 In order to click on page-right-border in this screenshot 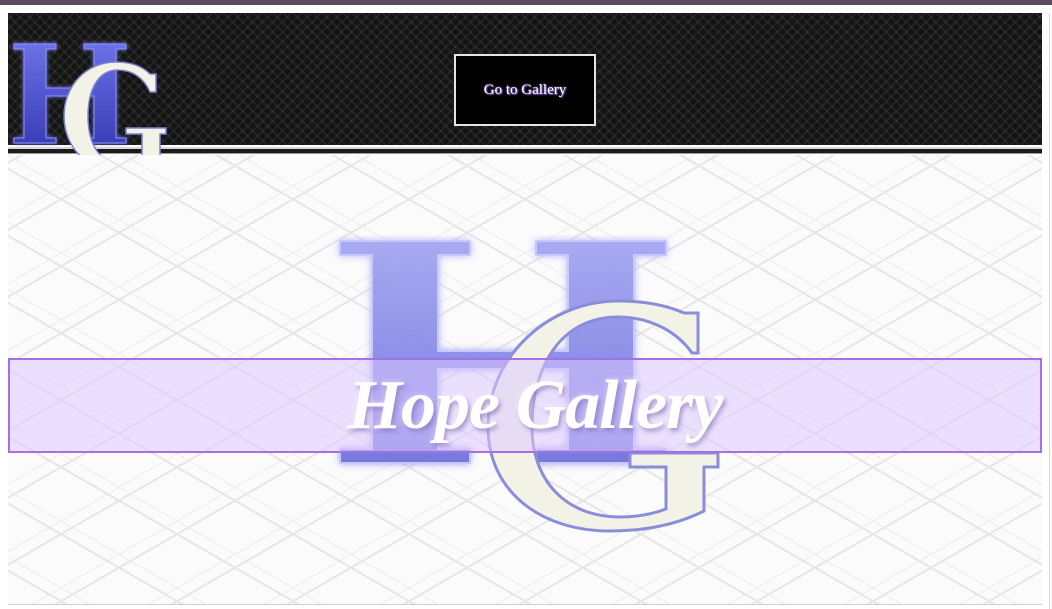, I will do `click(1049, 311)`.